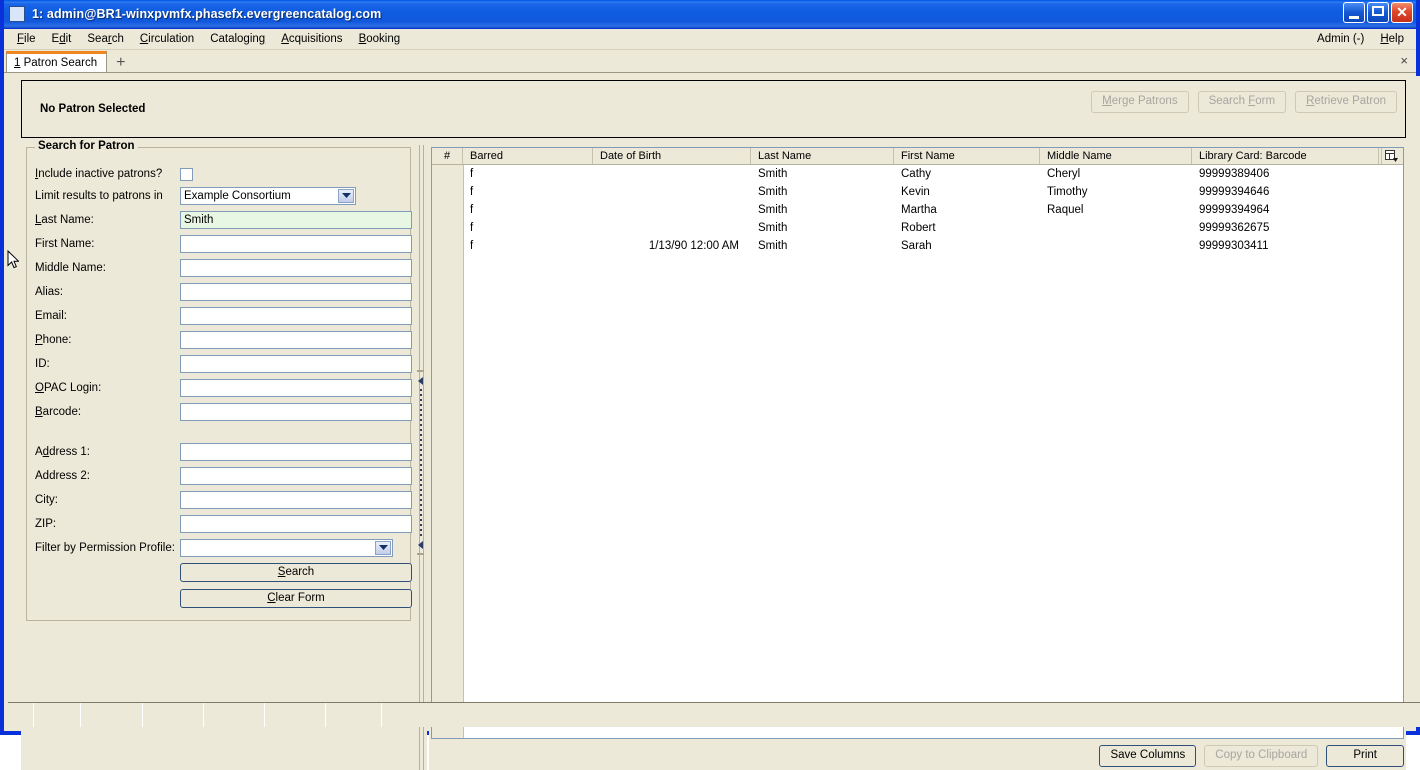 The width and height of the screenshot is (1420, 770). I want to click on print-button: Print, so click(1365, 756).